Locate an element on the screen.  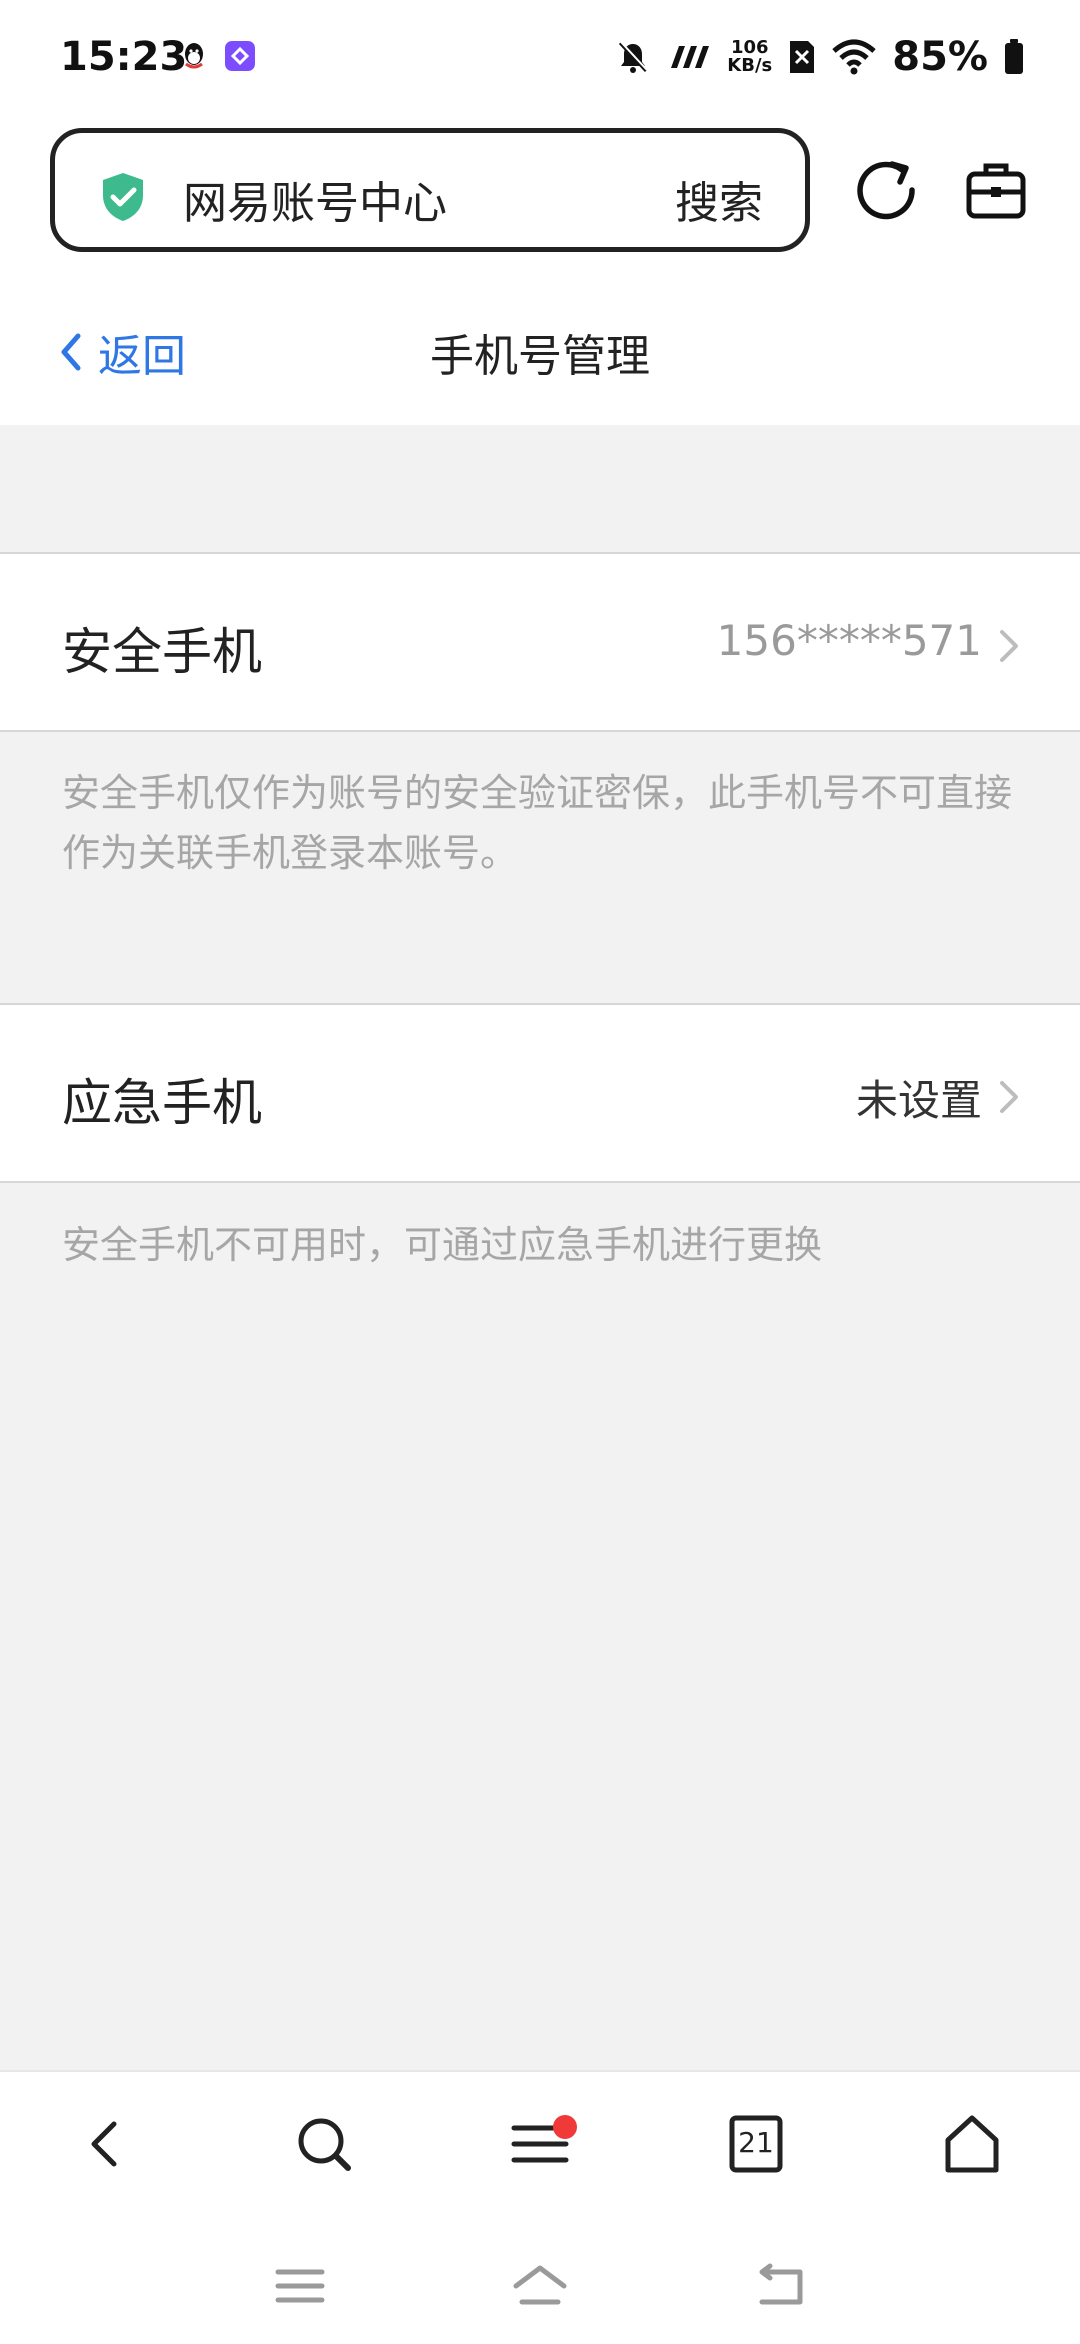
battery-percent: 85% is located at coordinates (940, 57).